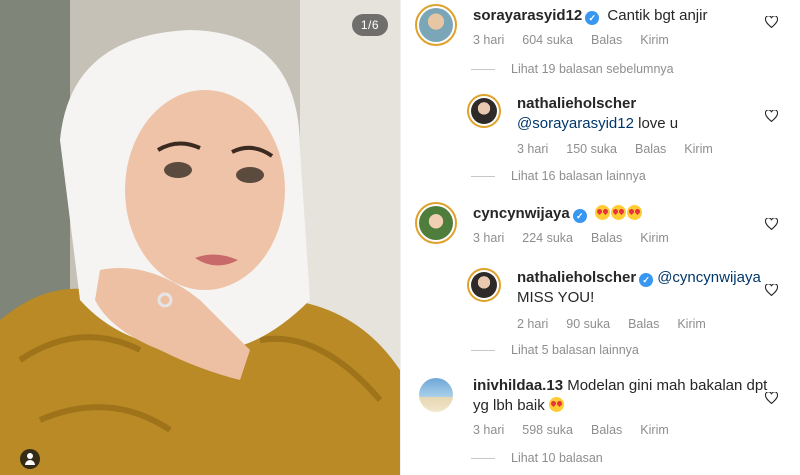 The height and width of the screenshot is (475, 800). What do you see at coordinates (30, 459) in the screenshot?
I see `user-tag-icon` at bounding box center [30, 459].